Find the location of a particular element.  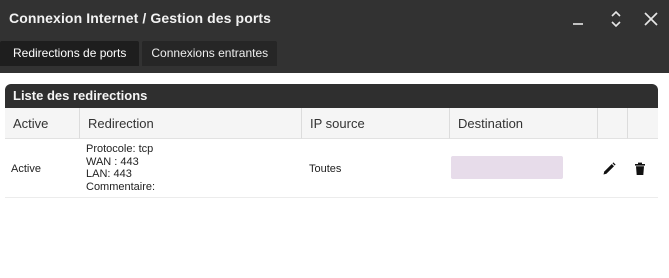

pencil-icon is located at coordinates (609, 168).